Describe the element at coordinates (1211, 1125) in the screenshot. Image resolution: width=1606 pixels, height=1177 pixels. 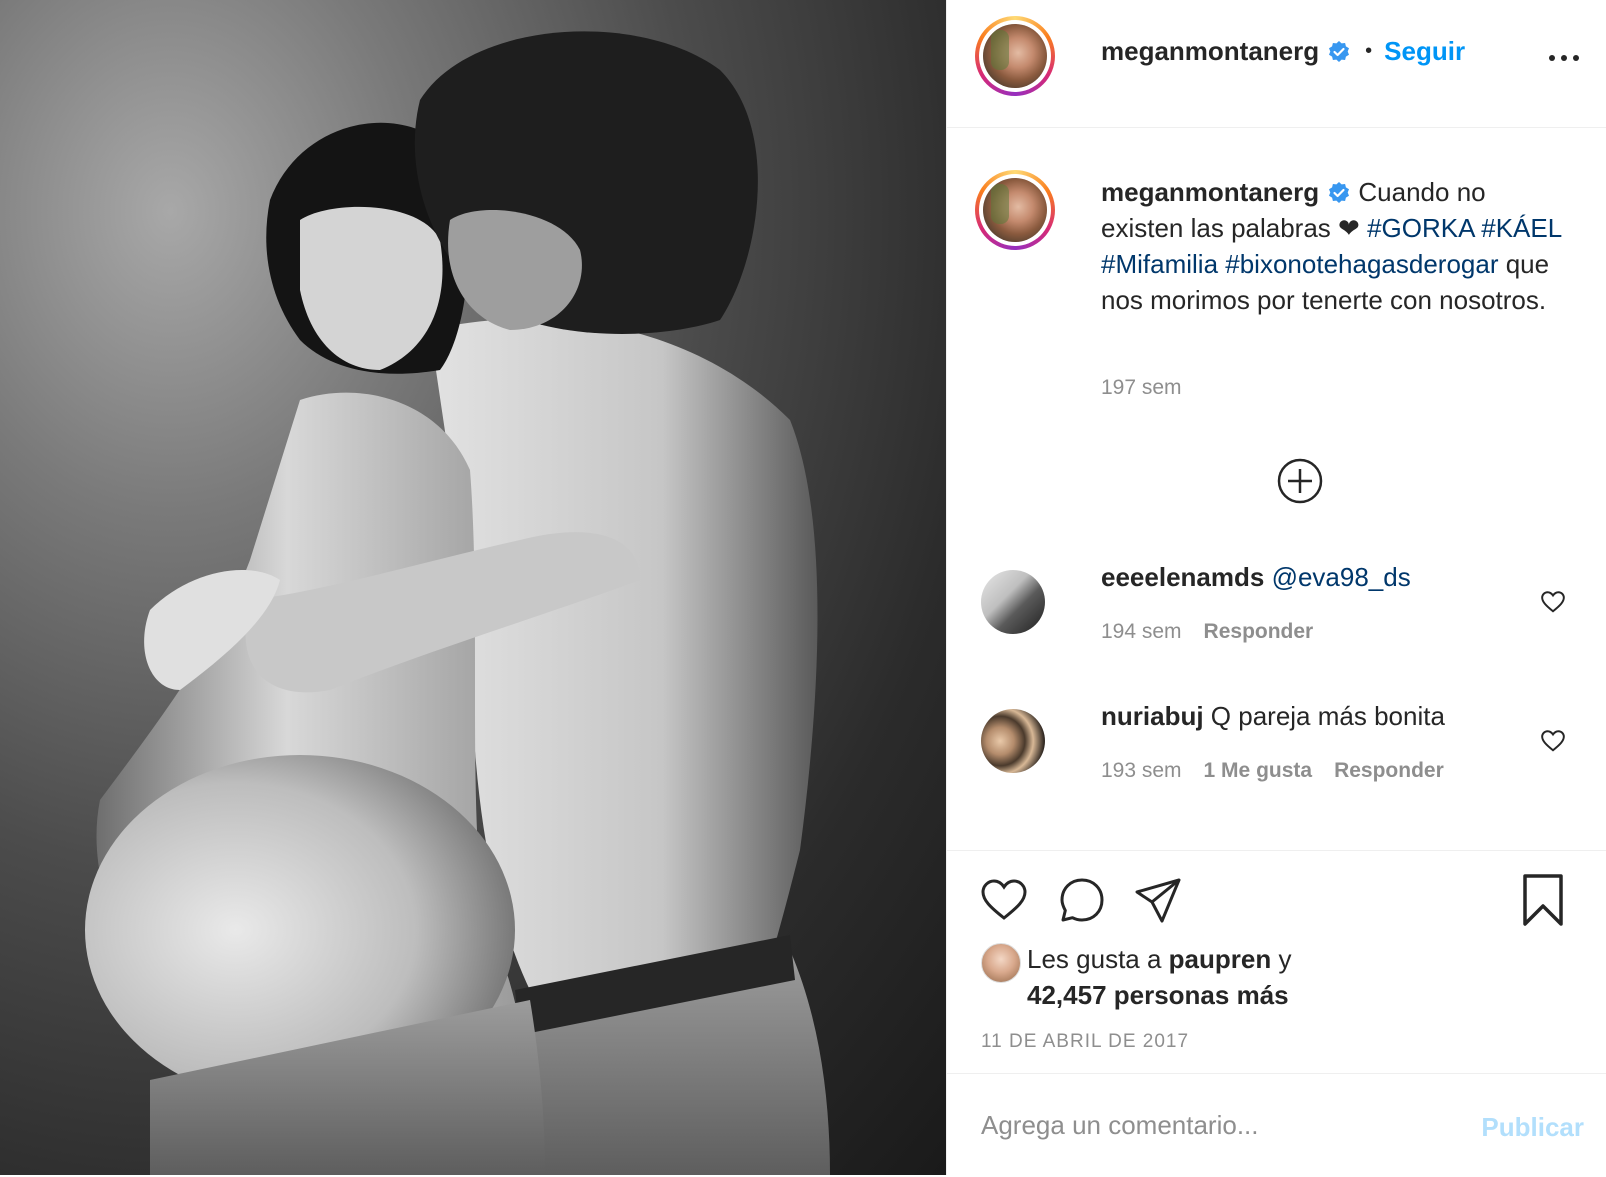
I see `comment-input` at that location.